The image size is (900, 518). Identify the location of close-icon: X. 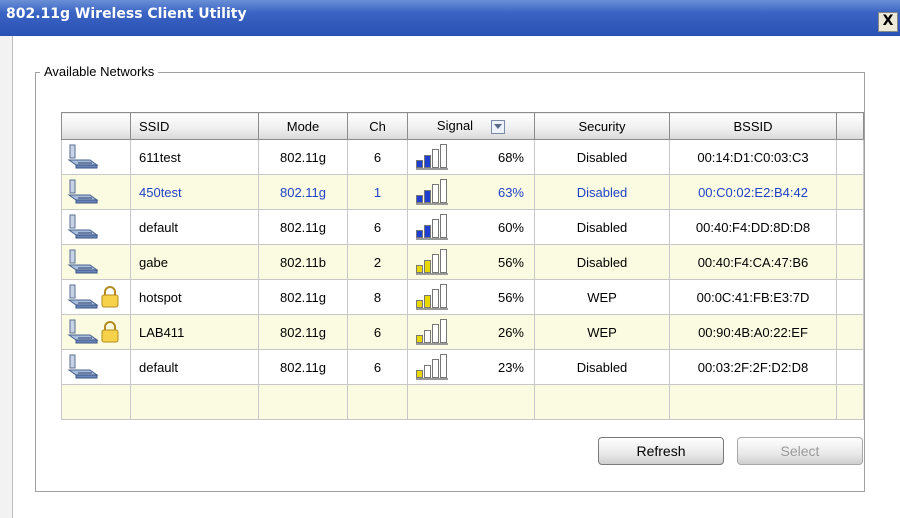
(888, 22).